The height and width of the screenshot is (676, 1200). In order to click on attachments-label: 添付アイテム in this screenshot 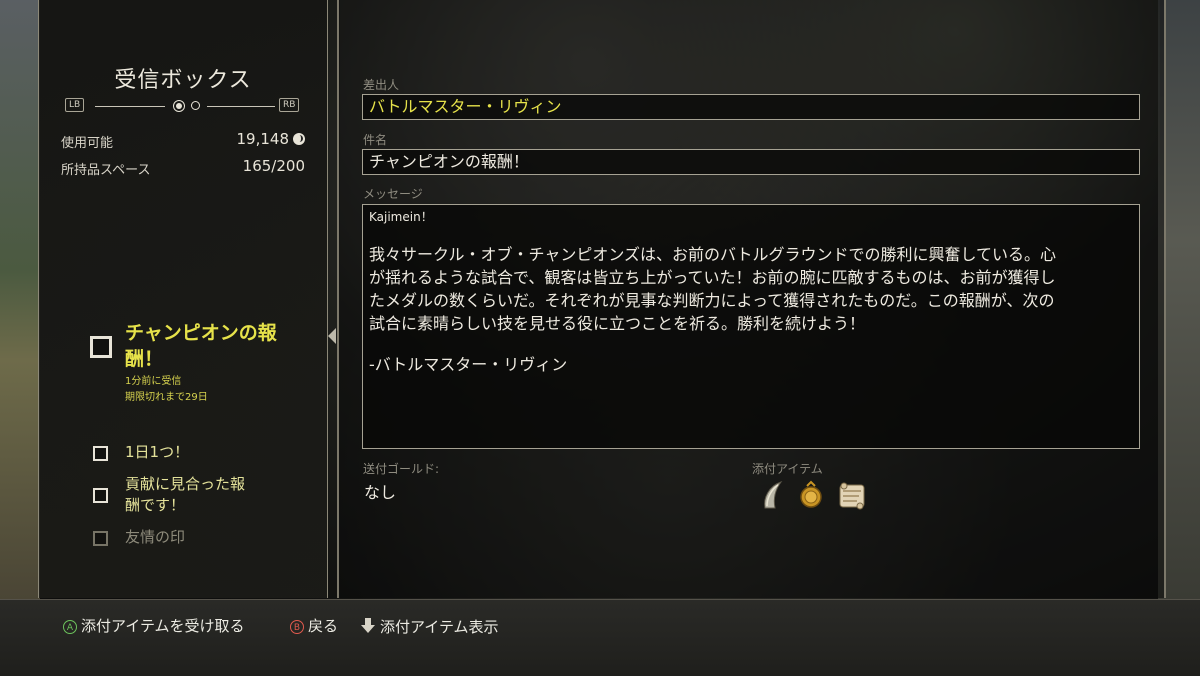, I will do `click(787, 469)`.